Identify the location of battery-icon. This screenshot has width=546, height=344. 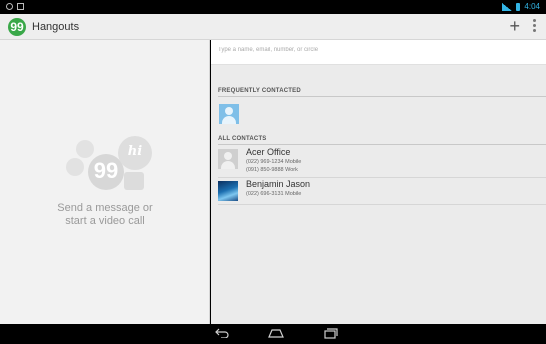
(518, 6).